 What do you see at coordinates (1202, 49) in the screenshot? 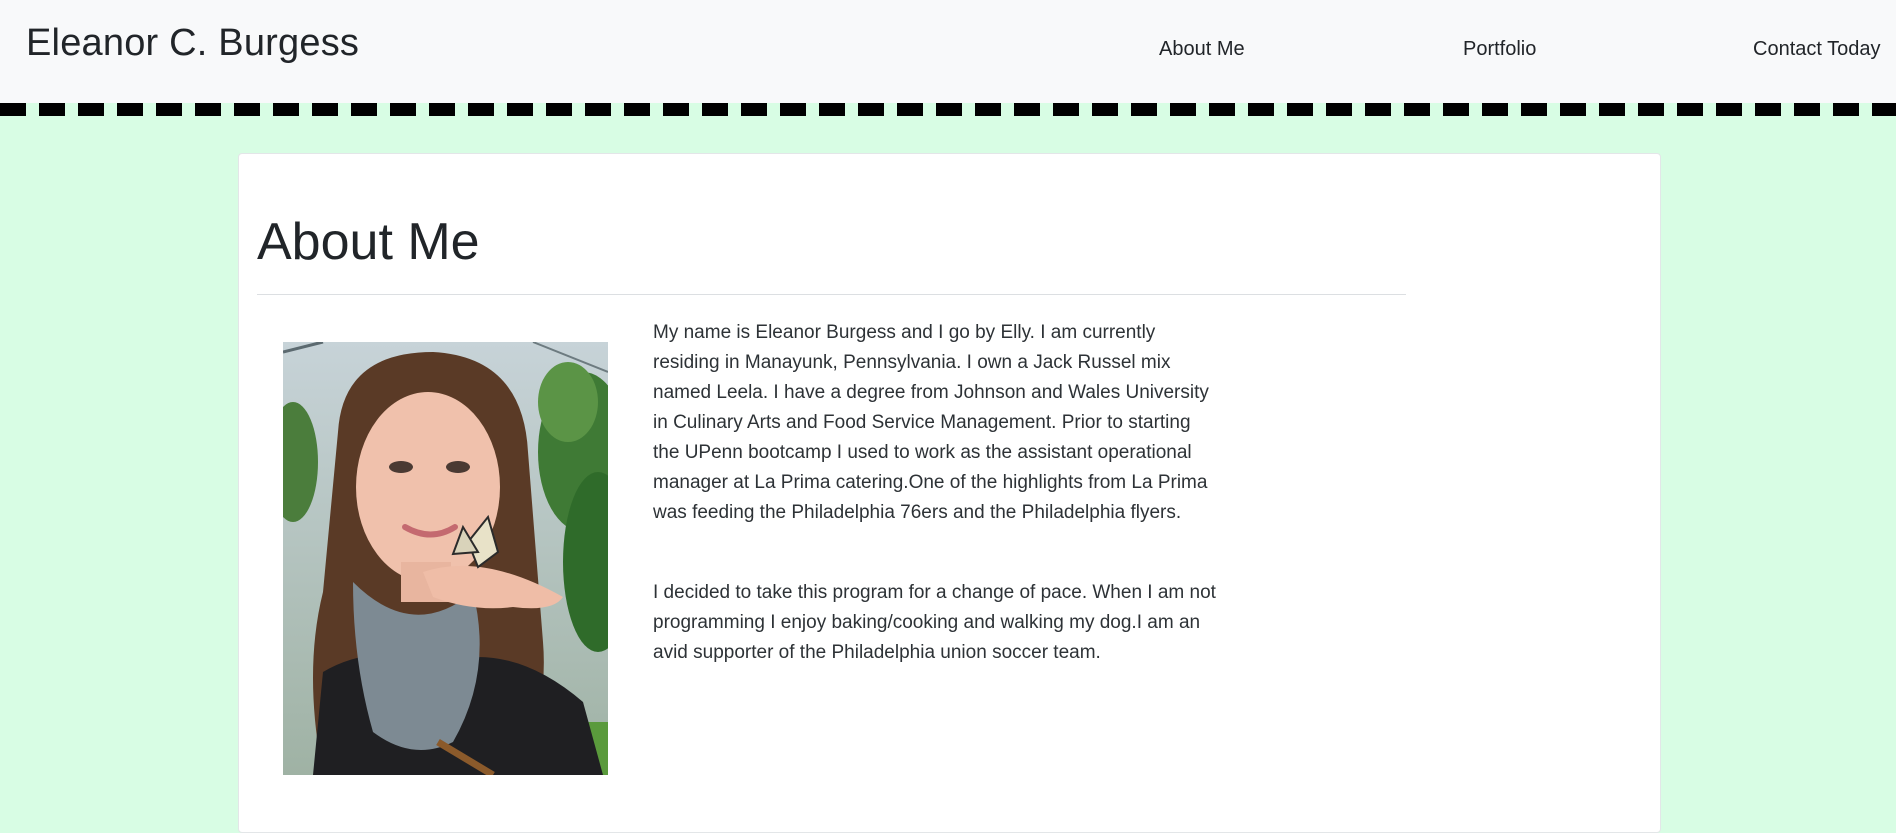
I see `nav-link-about-me: About Me` at bounding box center [1202, 49].